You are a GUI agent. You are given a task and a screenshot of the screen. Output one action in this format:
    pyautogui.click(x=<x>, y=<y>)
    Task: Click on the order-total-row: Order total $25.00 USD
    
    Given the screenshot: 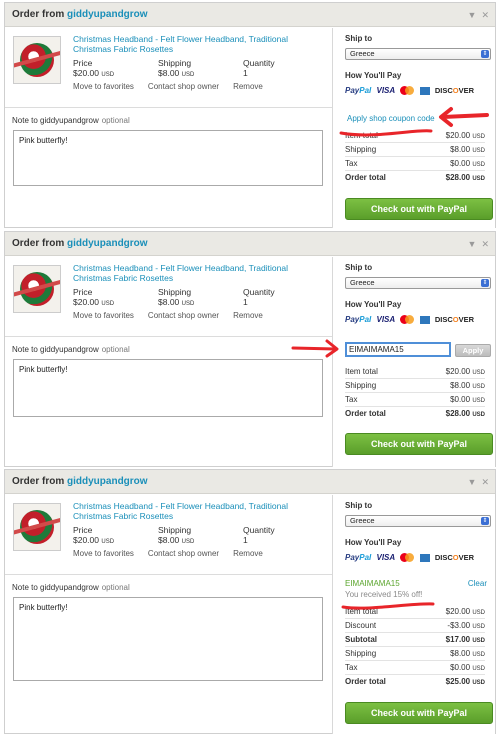 What is the action you would take?
    pyautogui.click(x=415, y=681)
    